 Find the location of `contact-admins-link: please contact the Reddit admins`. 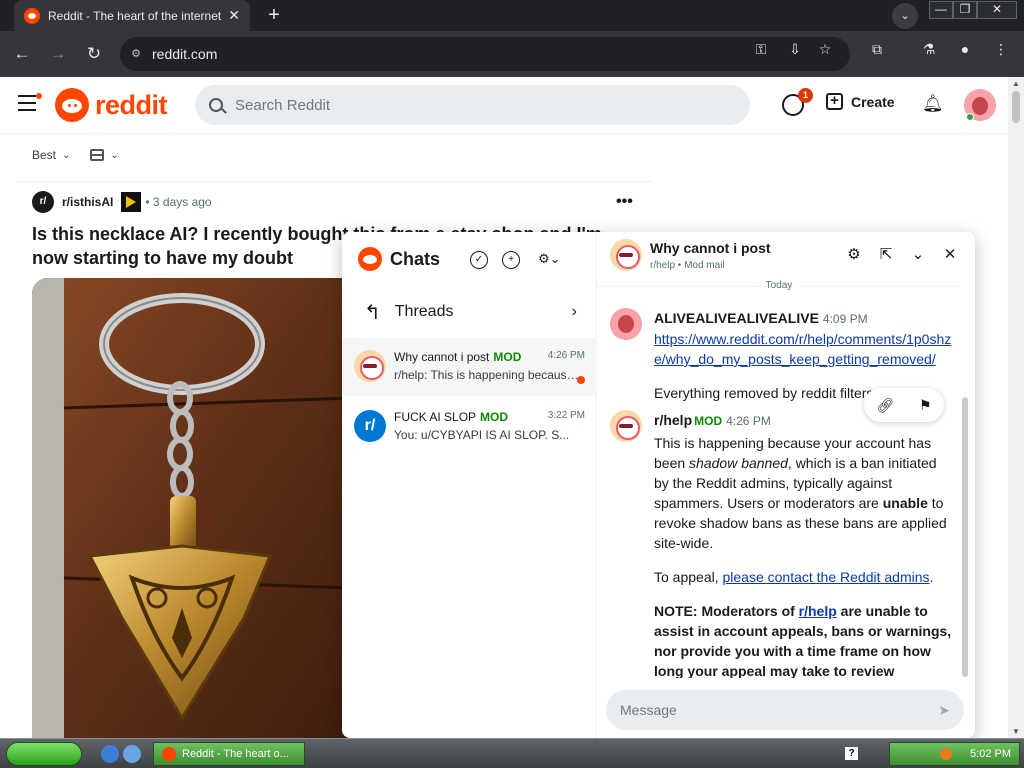

contact-admins-link: please contact the Reddit admins is located at coordinates (826, 577).